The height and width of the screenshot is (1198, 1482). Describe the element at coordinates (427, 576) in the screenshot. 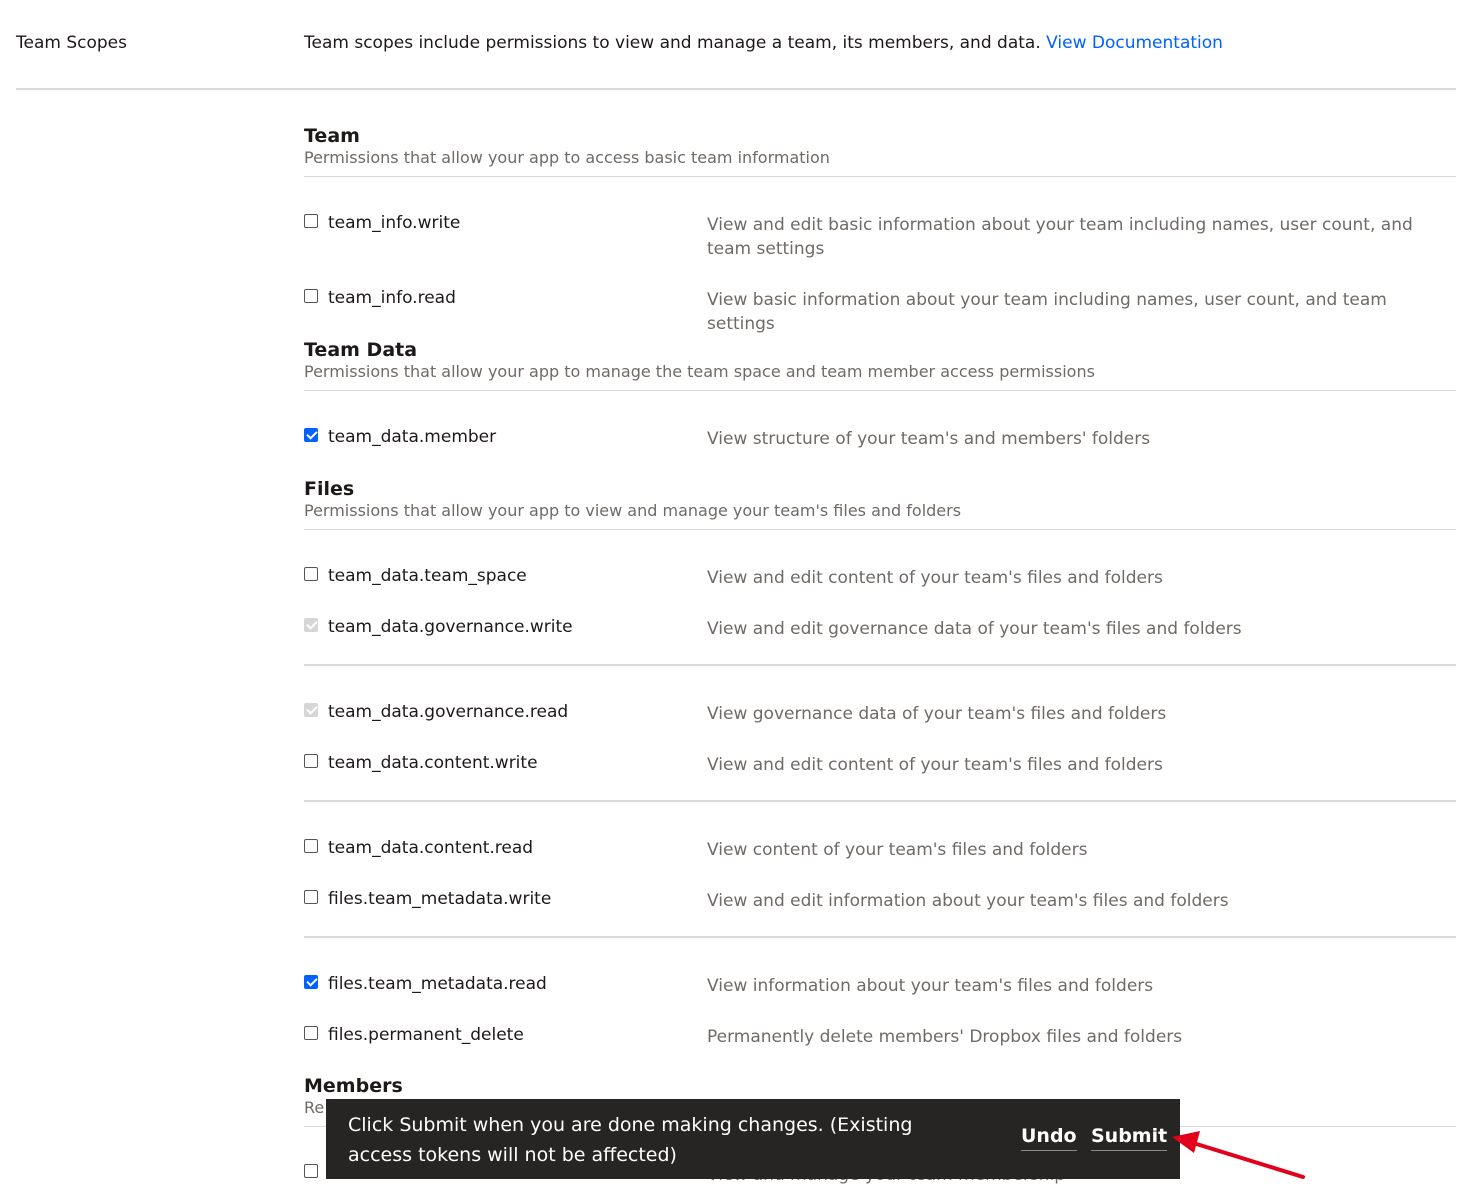

I see `scope-name: team_data.team_space` at that location.